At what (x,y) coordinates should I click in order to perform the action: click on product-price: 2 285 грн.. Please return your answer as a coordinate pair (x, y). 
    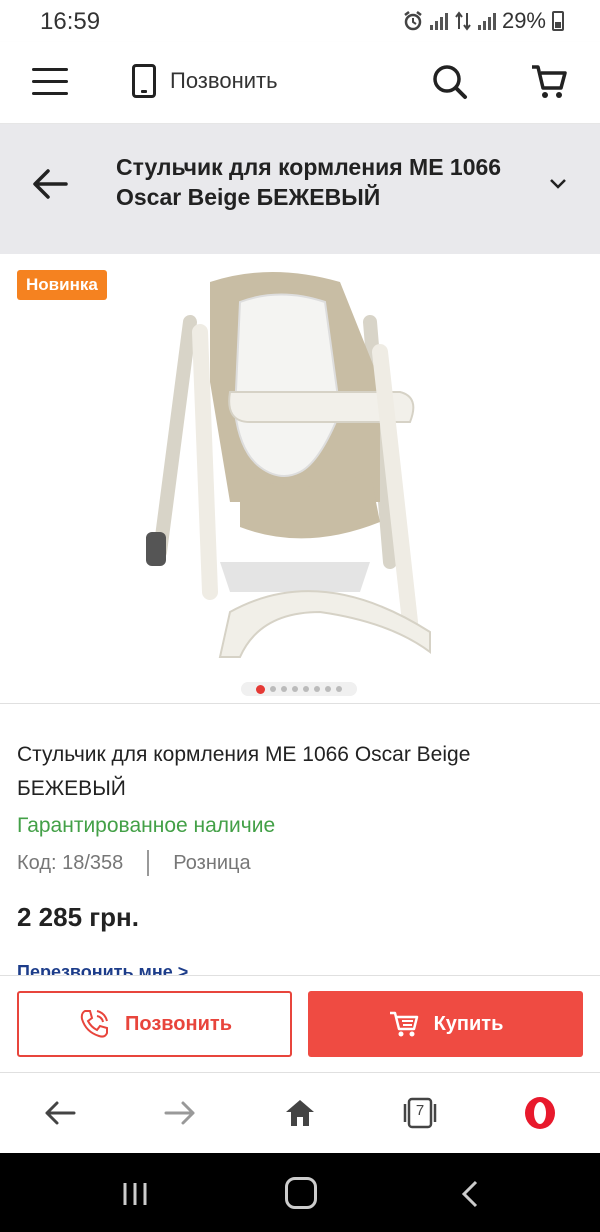
    Looking at the image, I should click on (78, 917).